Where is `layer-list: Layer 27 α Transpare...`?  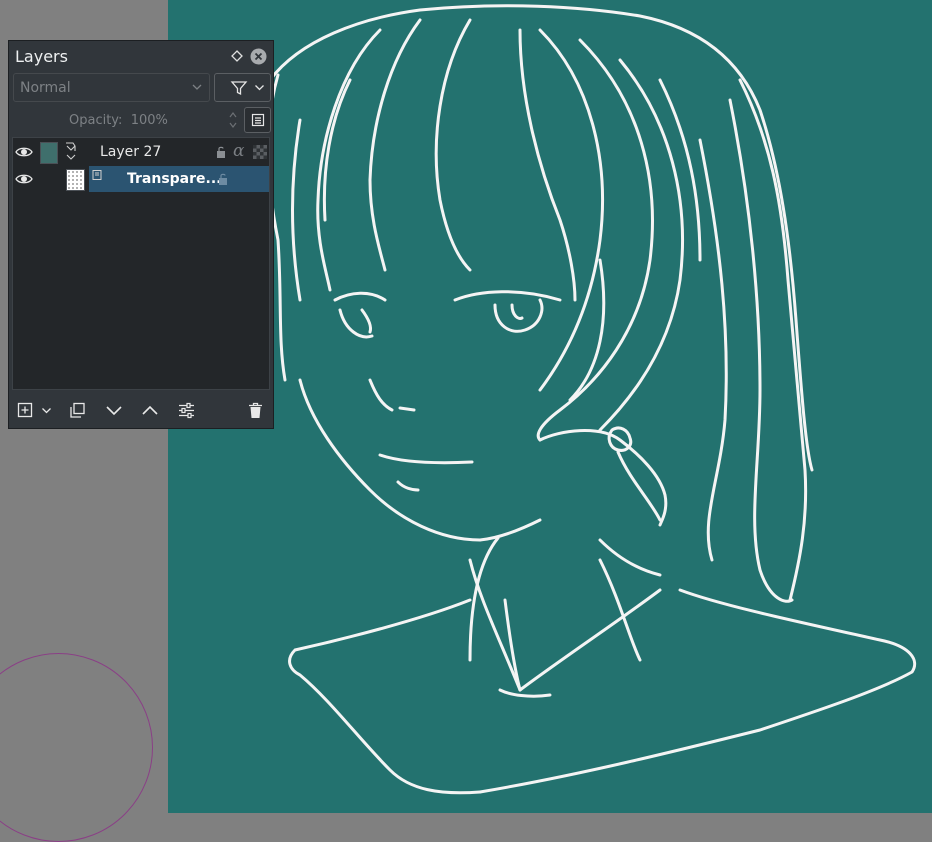 layer-list: Layer 27 α Transpare... is located at coordinates (141, 263).